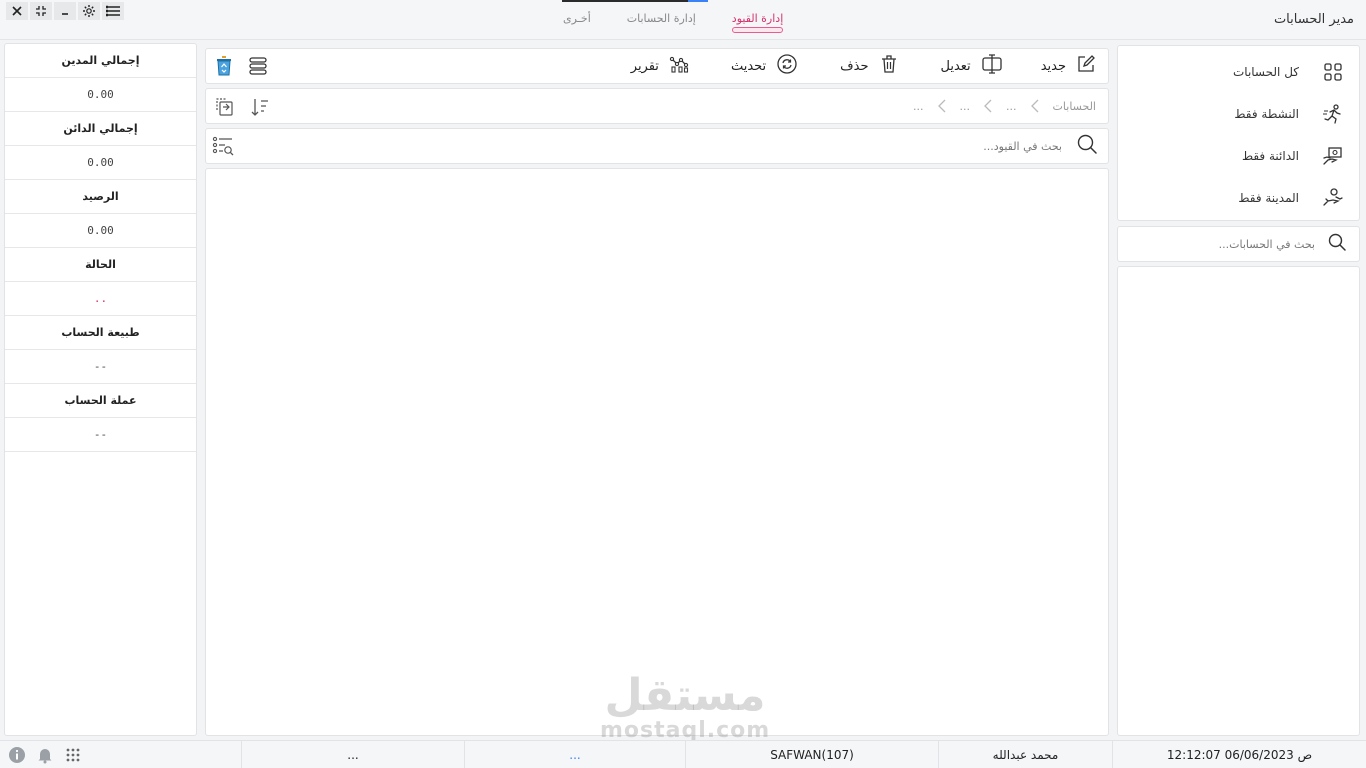 The height and width of the screenshot is (768, 1366). I want to click on running-icon, so click(1333, 114).